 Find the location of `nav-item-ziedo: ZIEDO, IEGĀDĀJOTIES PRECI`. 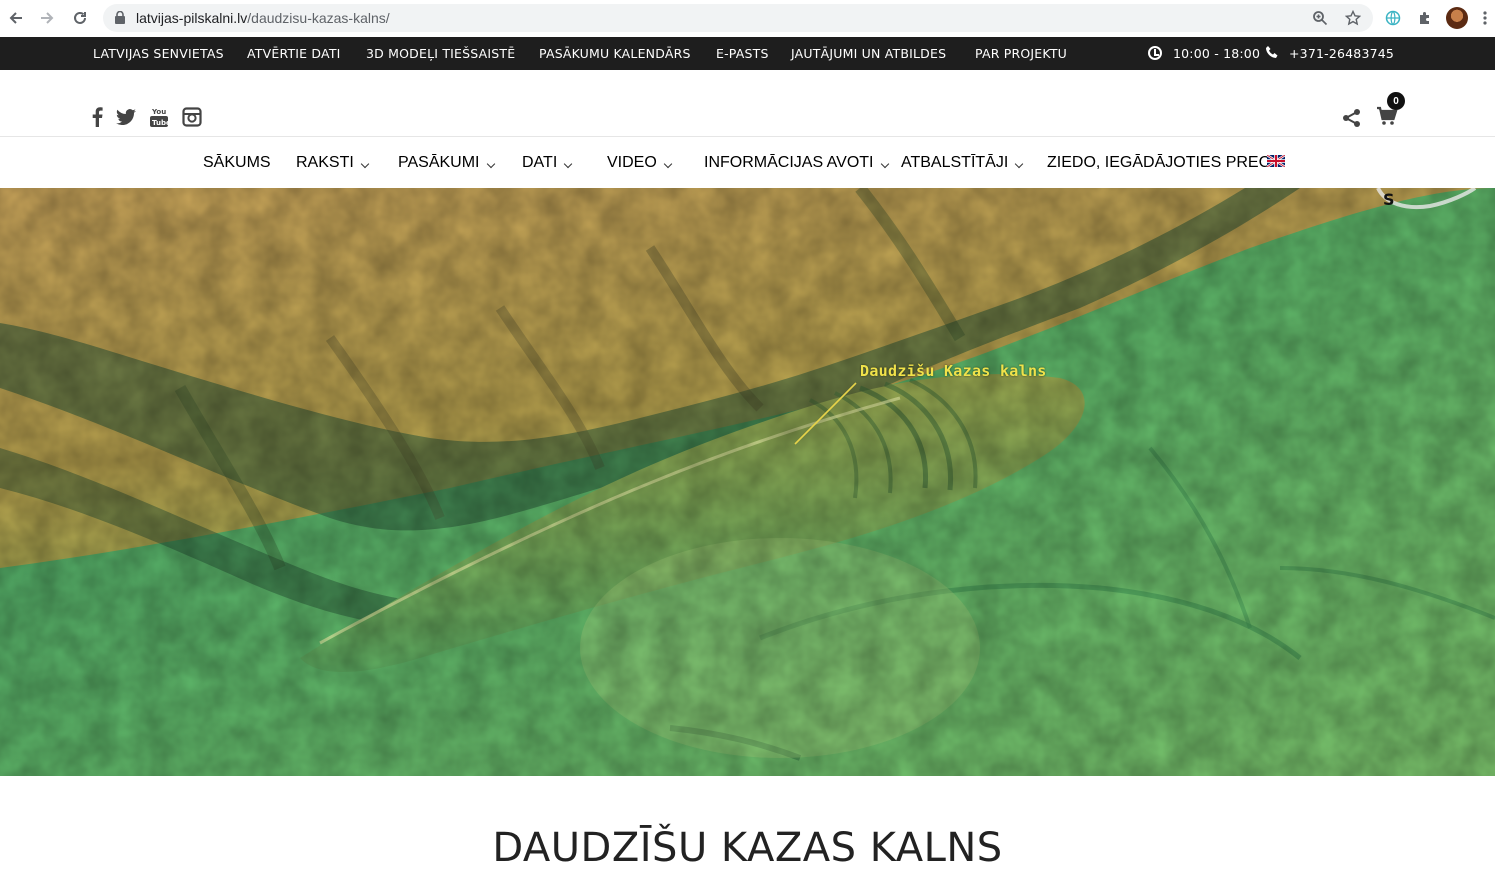

nav-item-ziedo: ZIEDO, IEGĀDĀJOTIES PRECI is located at coordinates (1161, 163).